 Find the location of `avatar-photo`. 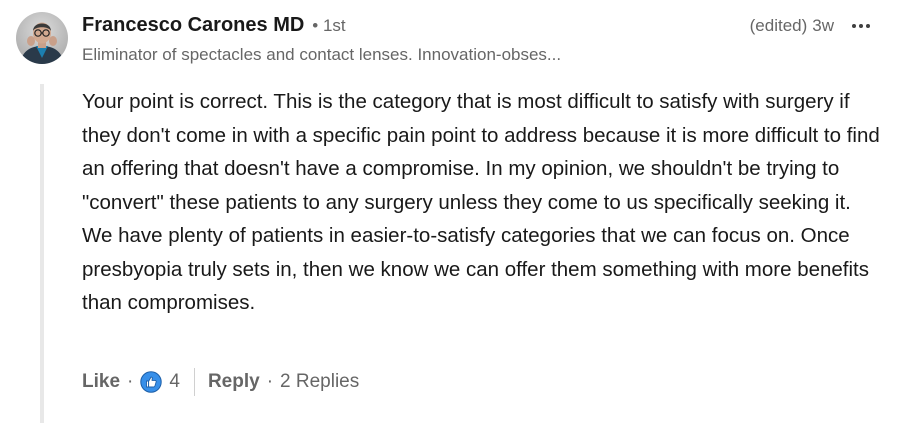

avatar-photo is located at coordinates (42, 38).